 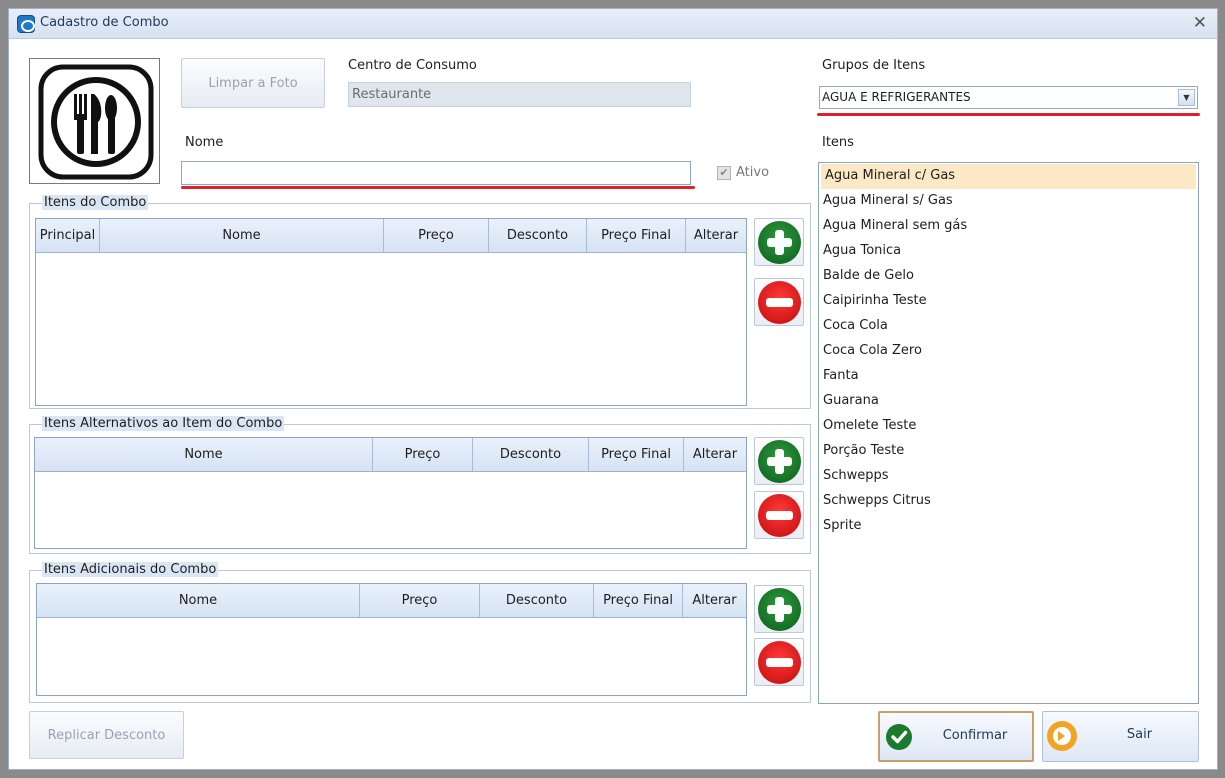 What do you see at coordinates (1008, 526) in the screenshot?
I see `list-item: Sprite` at bounding box center [1008, 526].